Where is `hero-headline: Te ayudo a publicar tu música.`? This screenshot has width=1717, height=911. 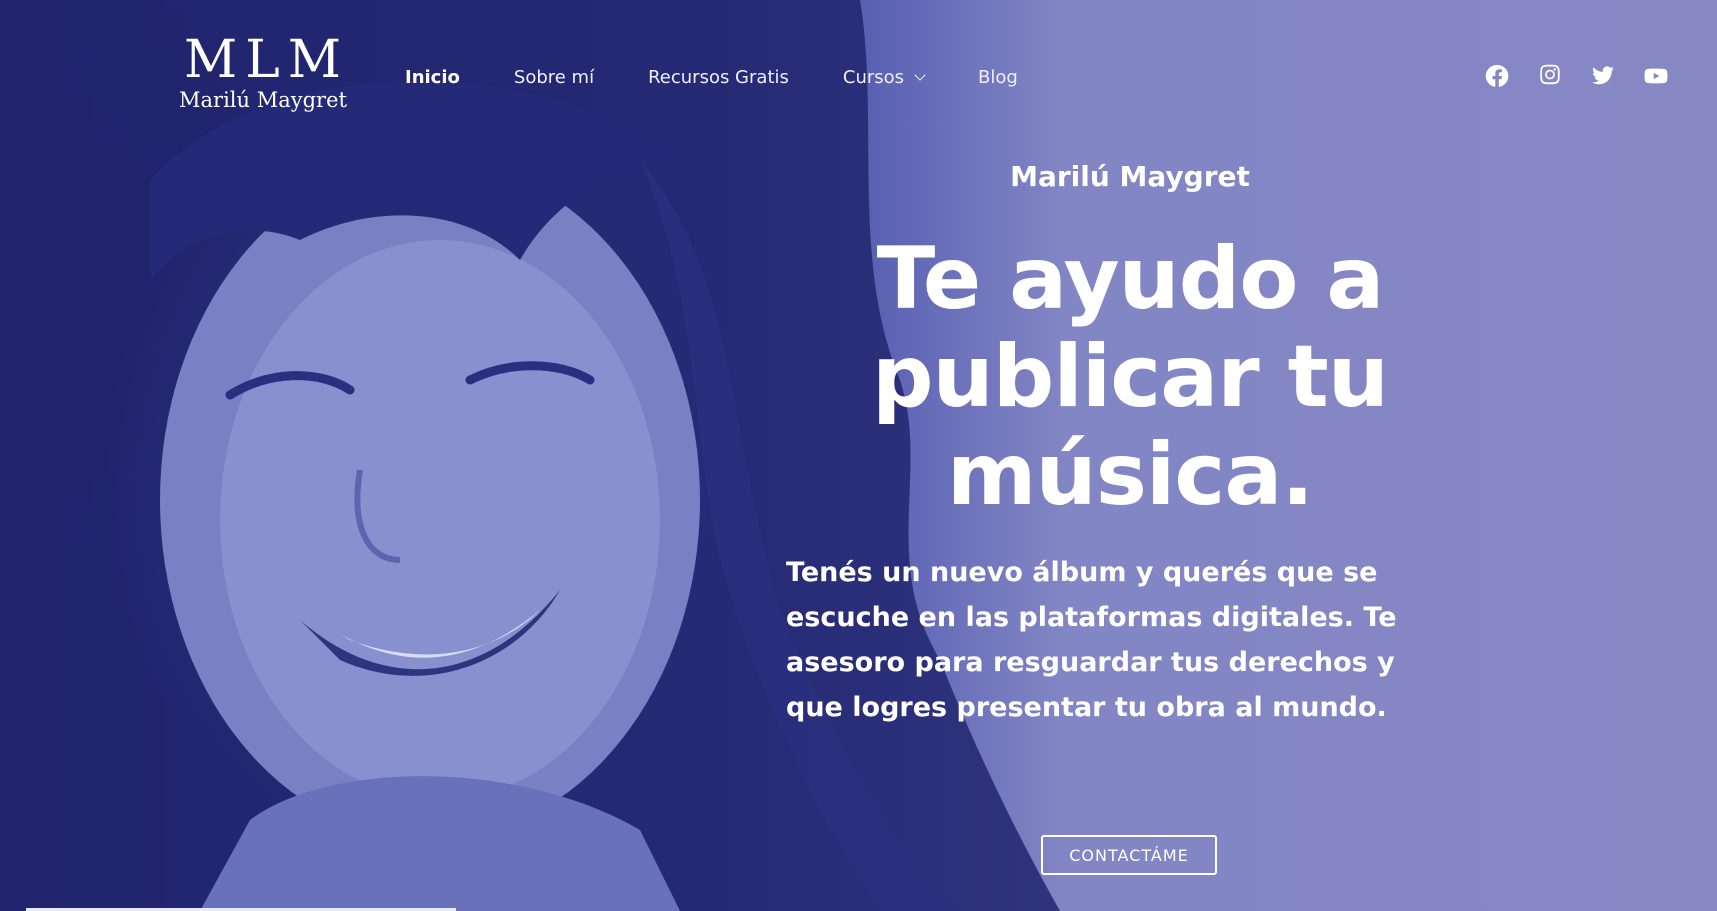
hero-headline: Te ayudo a publicar tu música. is located at coordinates (1130, 377).